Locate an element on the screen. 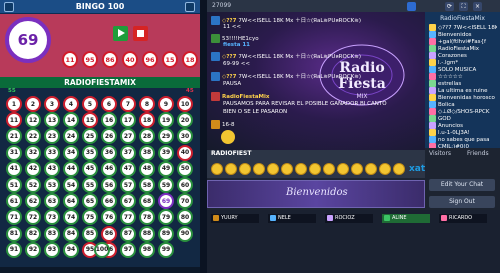 This screenshot has width=500, height=273. footer-user-slot: YUURY is located at coordinates (235, 218).